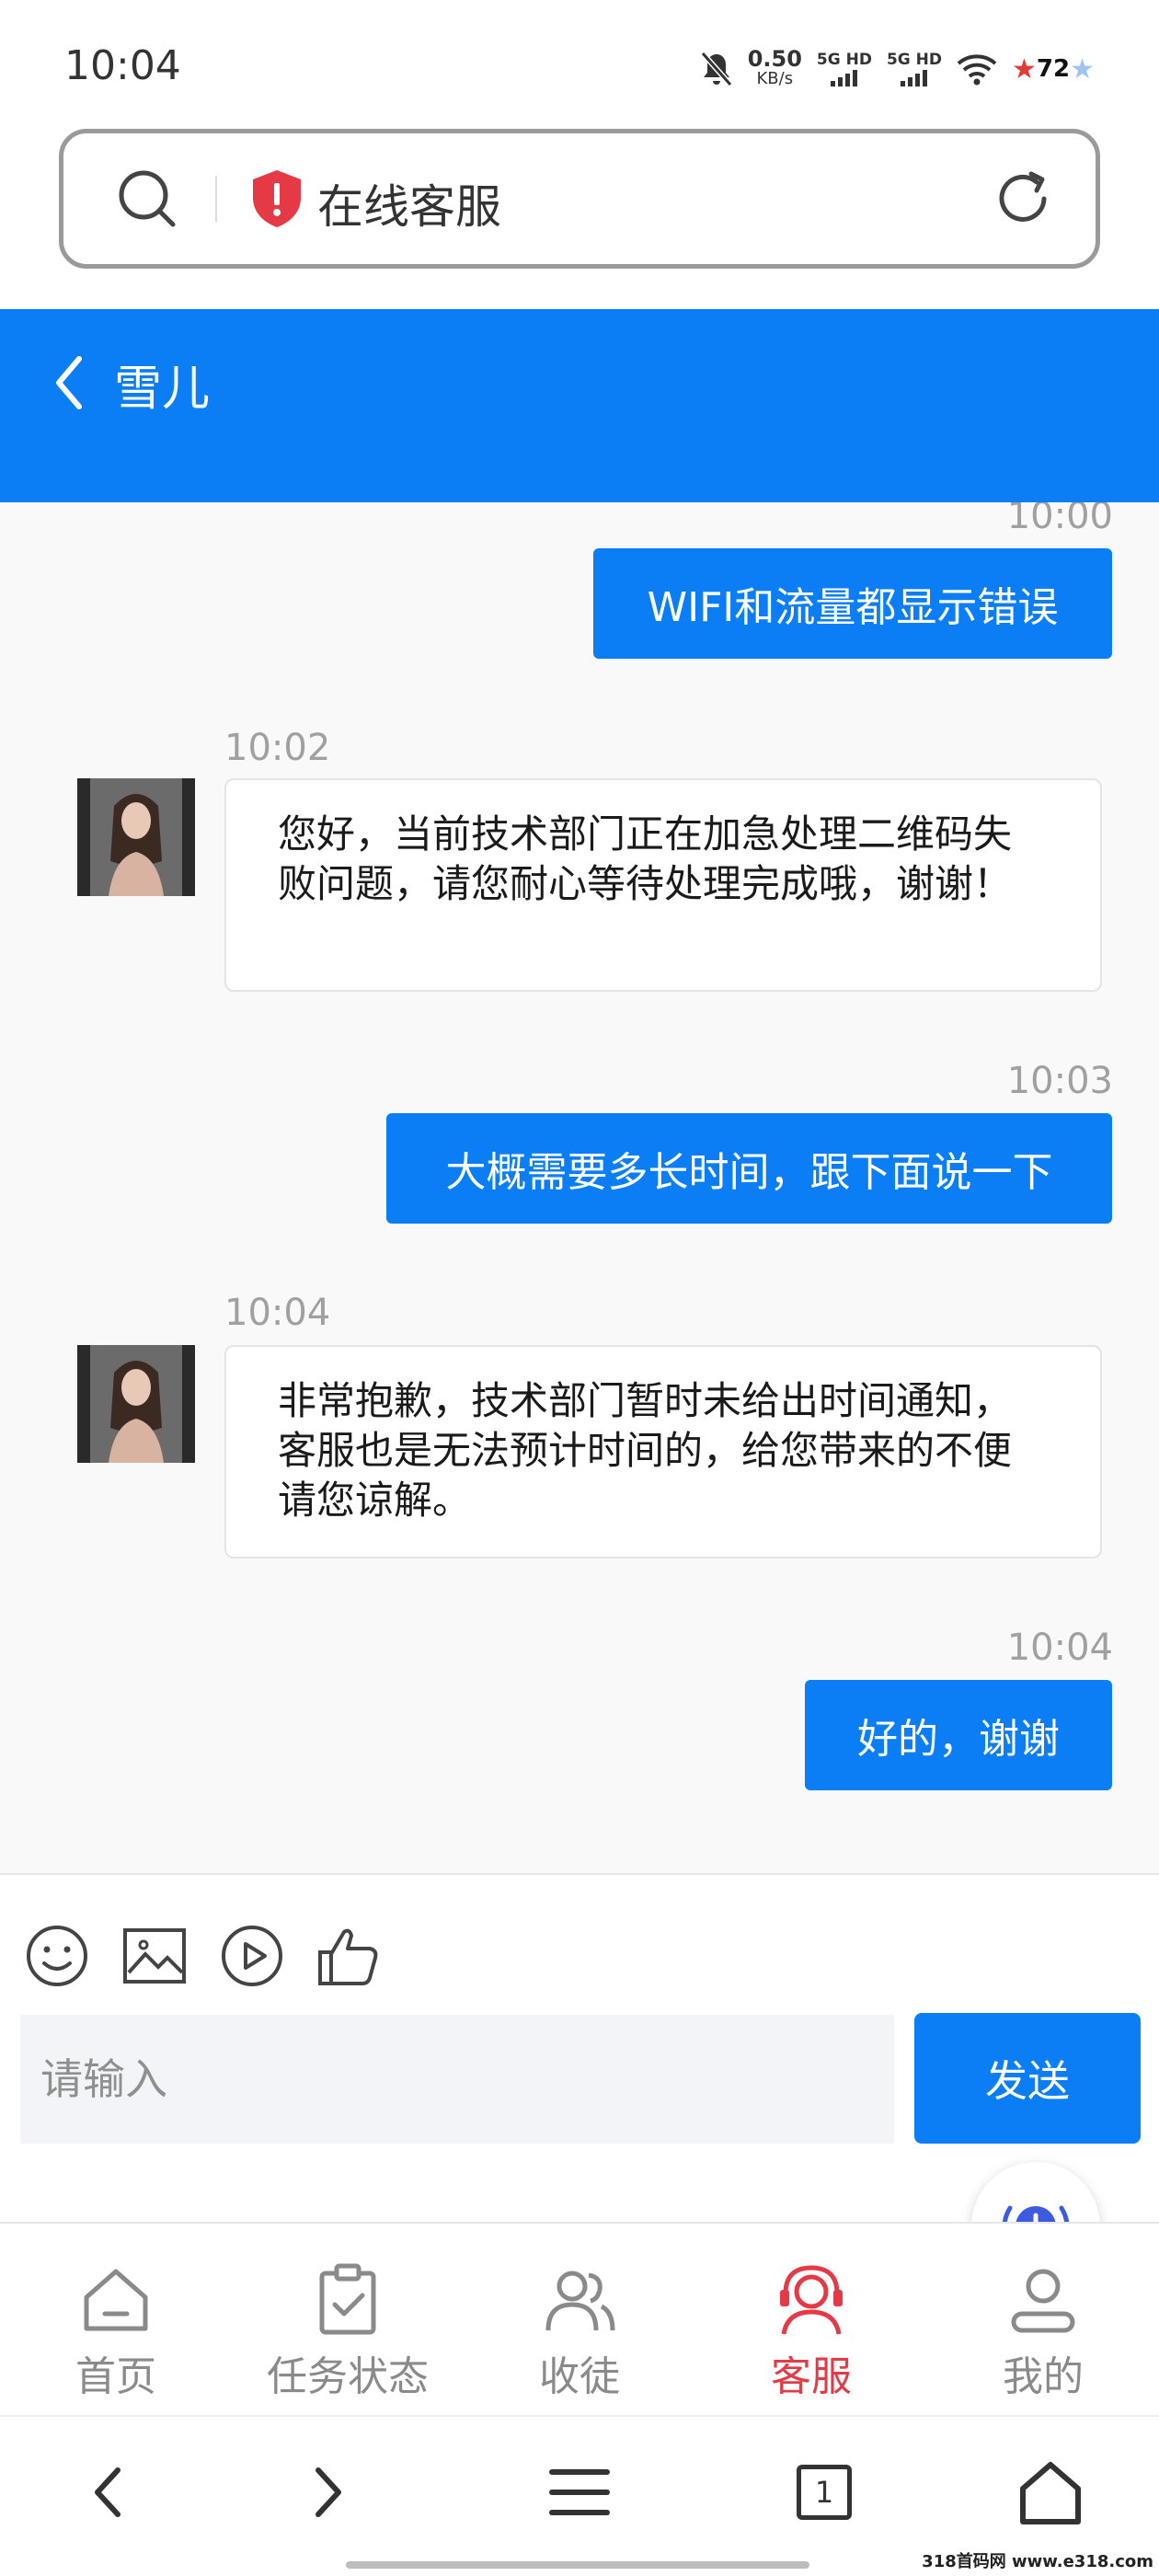 The image size is (1159, 2576). Describe the element at coordinates (1027, 2078) in the screenshot. I see `send-button: 发送` at that location.